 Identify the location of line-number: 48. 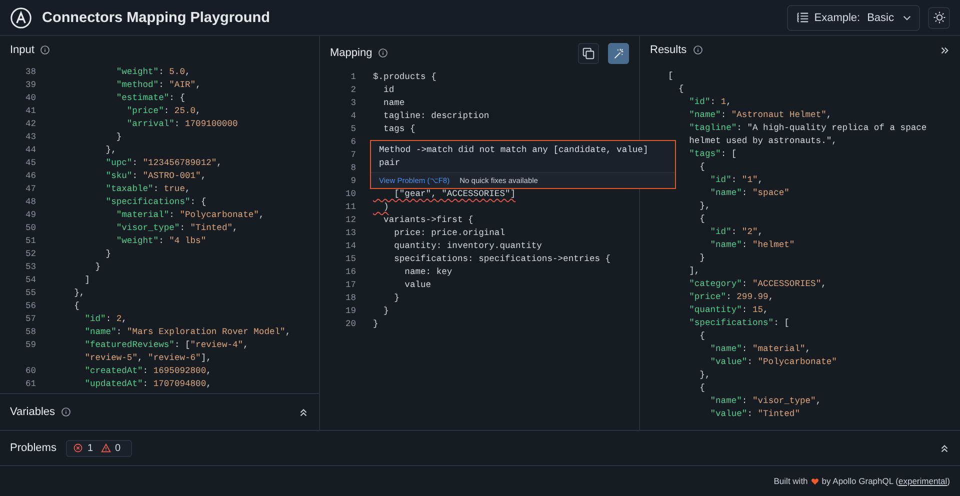
(30, 202).